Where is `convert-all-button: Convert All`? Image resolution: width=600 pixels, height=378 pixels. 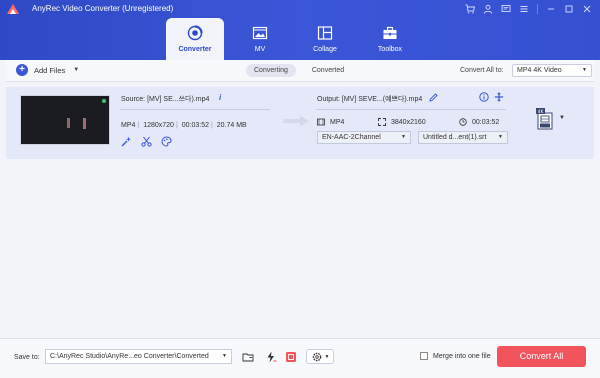
convert-all-button: Convert All is located at coordinates (541, 356).